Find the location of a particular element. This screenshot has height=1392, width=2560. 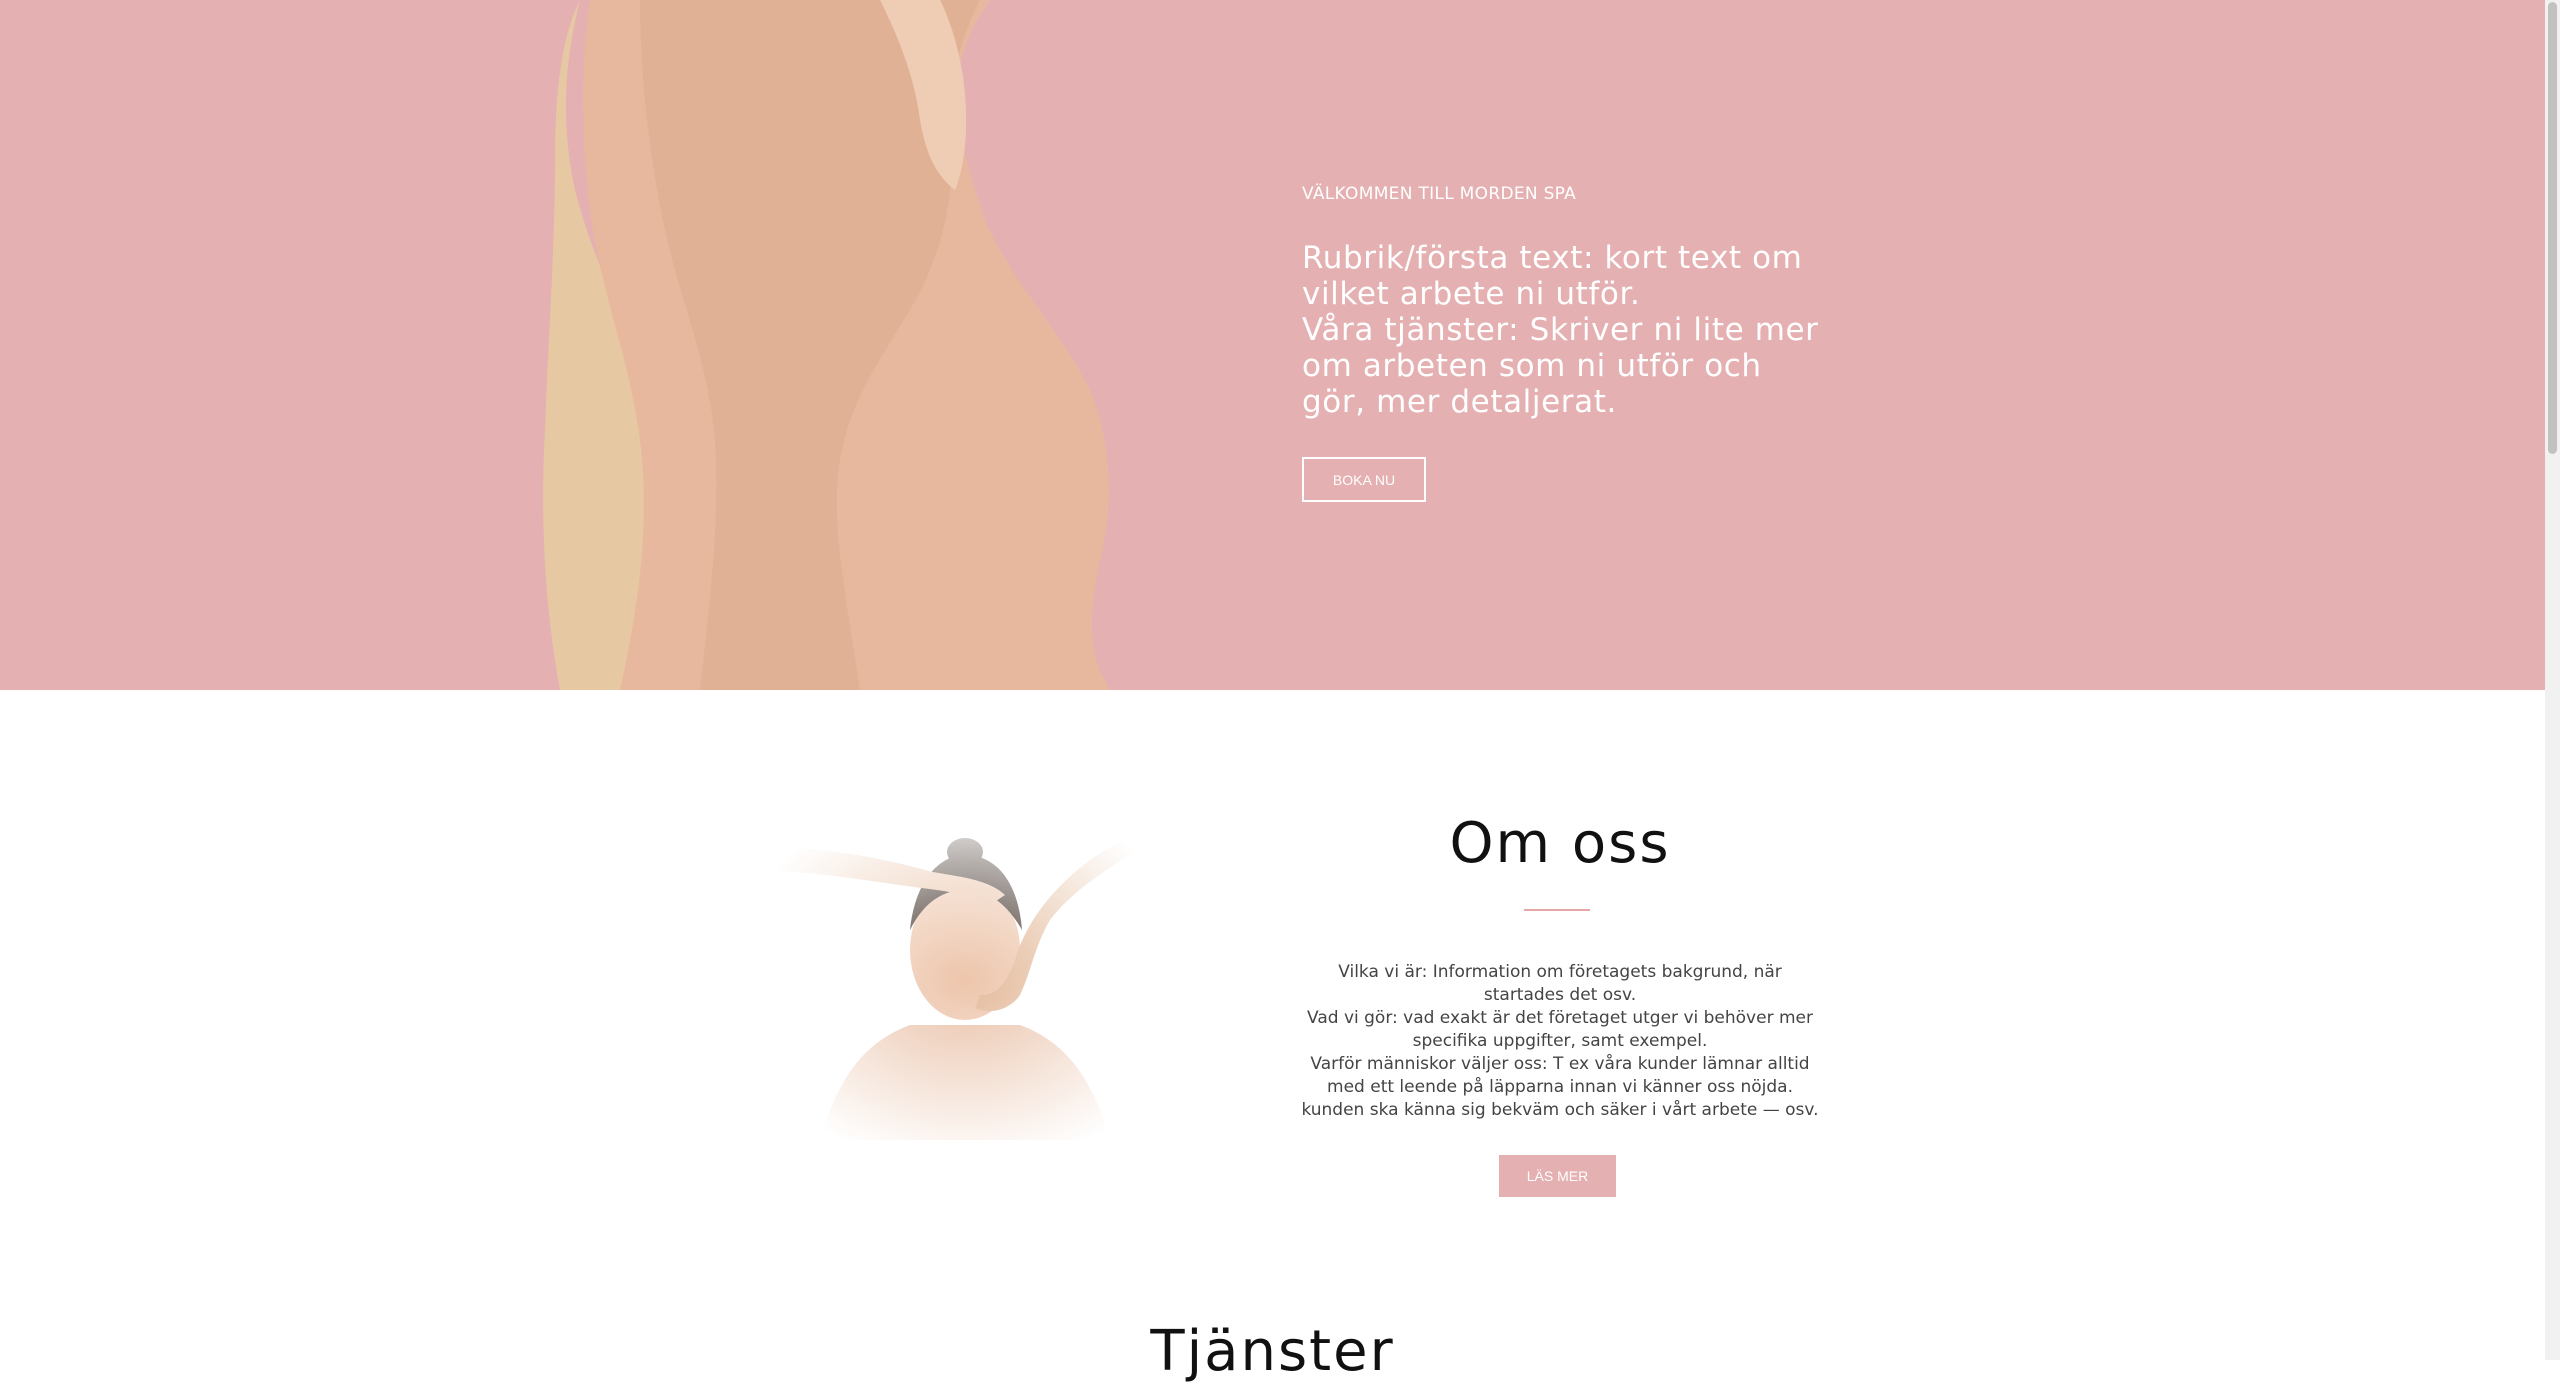

about-title: Om oss is located at coordinates (1560, 843).